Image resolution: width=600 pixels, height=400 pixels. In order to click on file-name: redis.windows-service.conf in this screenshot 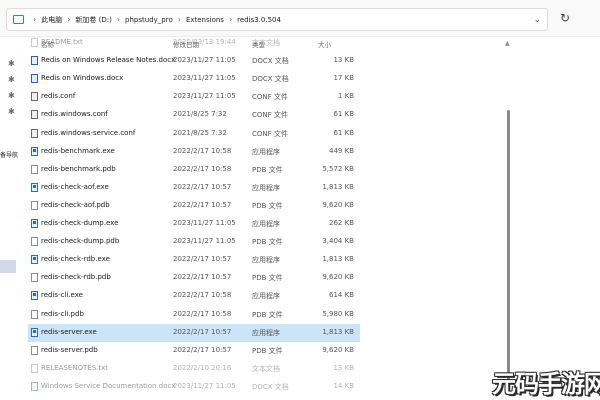, I will do `click(88, 132)`.